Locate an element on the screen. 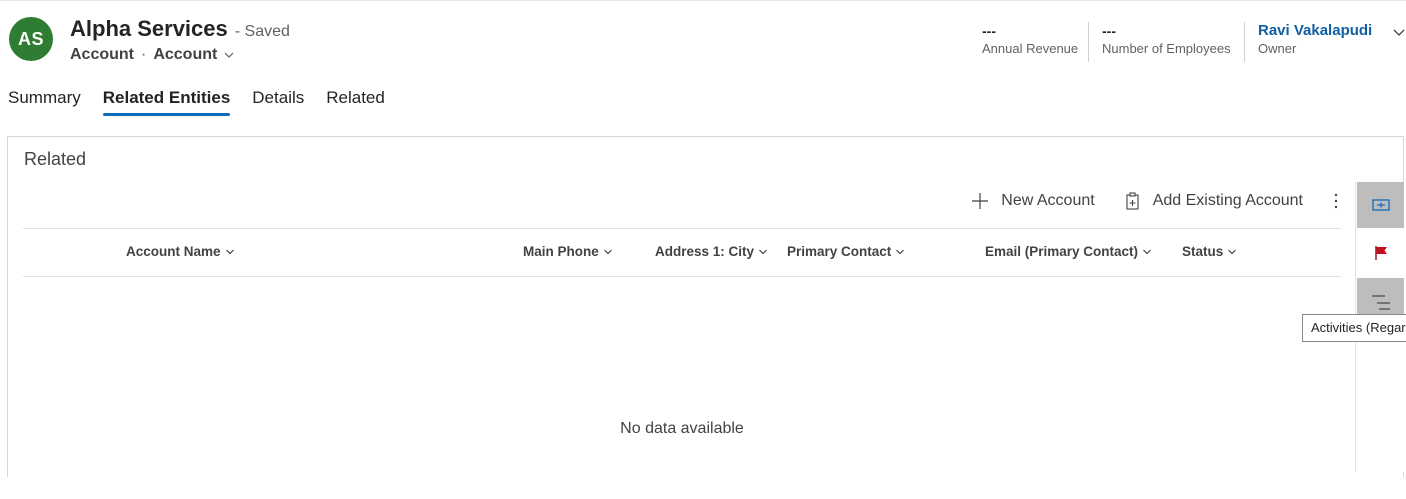 The image size is (1406, 499). form-relationship-icon is located at coordinates (1380, 205).